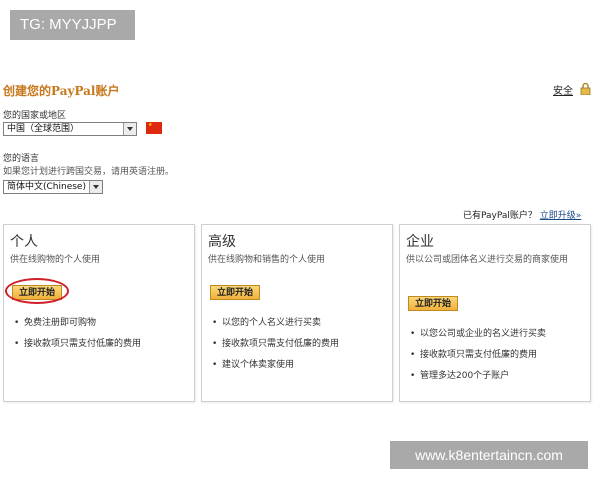  I want to click on feature-item: 以您的个人名义进行买卖, so click(299, 323).